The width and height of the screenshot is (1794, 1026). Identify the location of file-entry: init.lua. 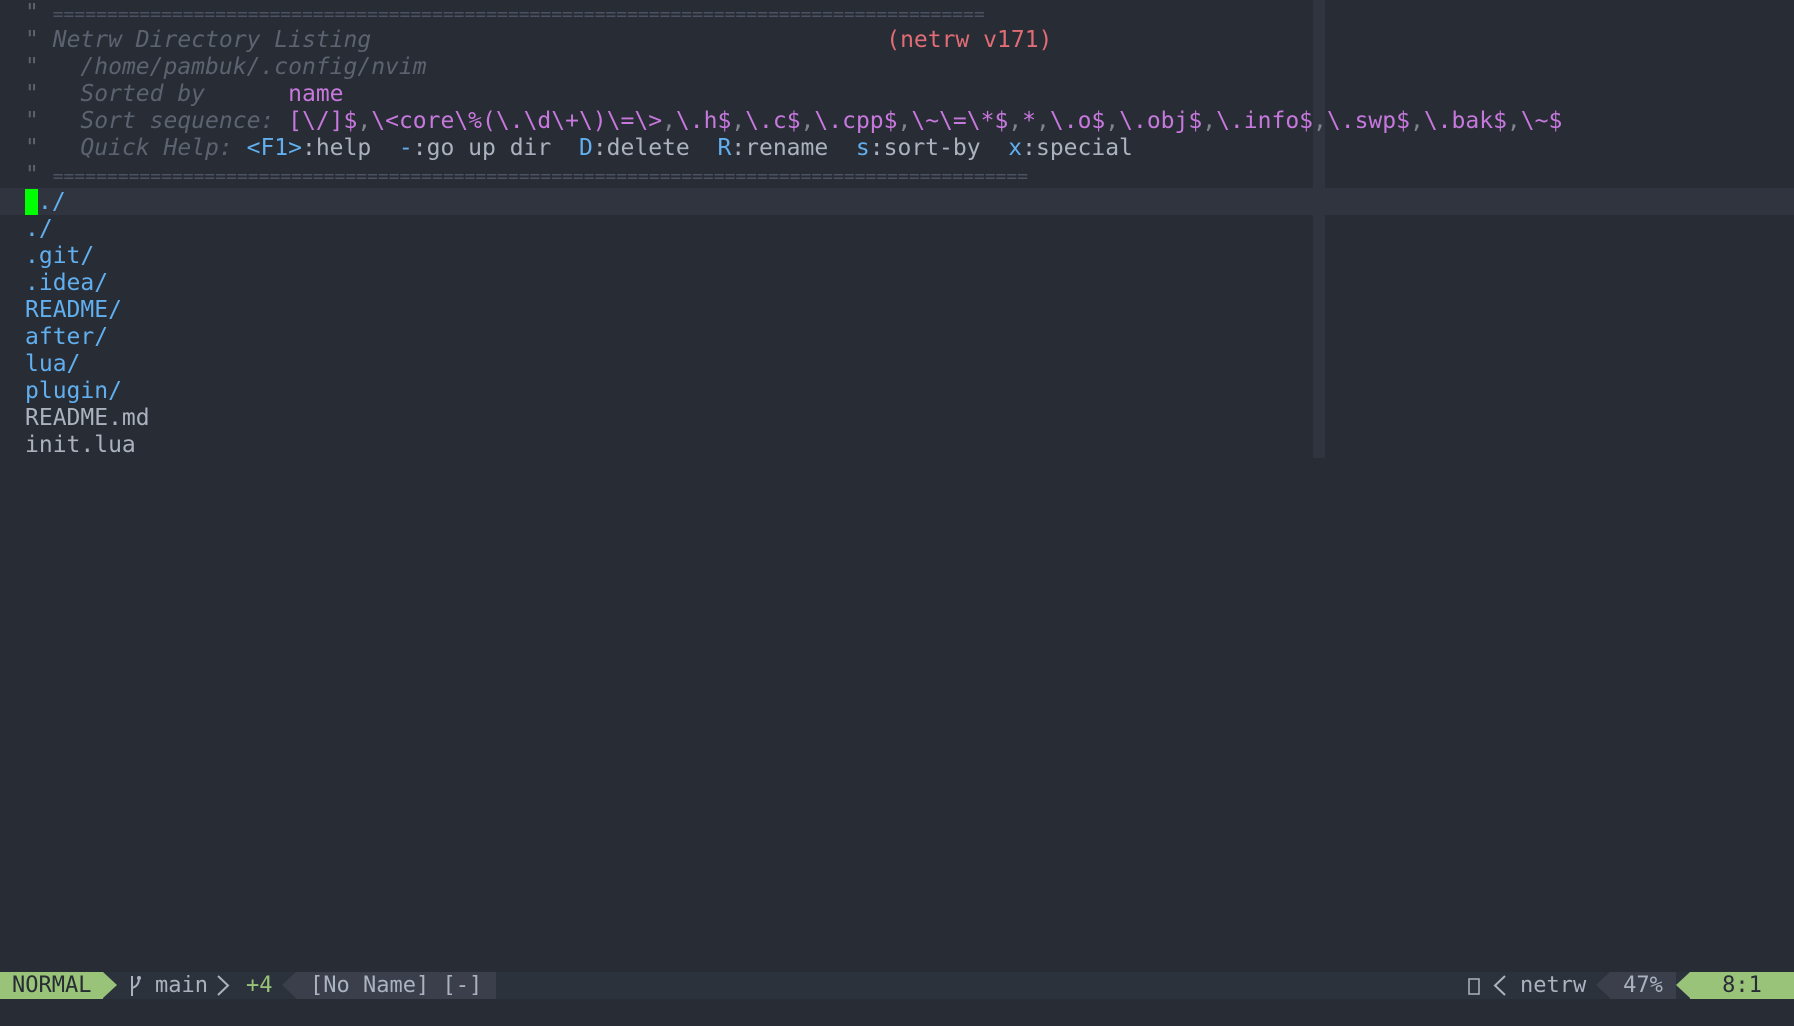
(80, 445).